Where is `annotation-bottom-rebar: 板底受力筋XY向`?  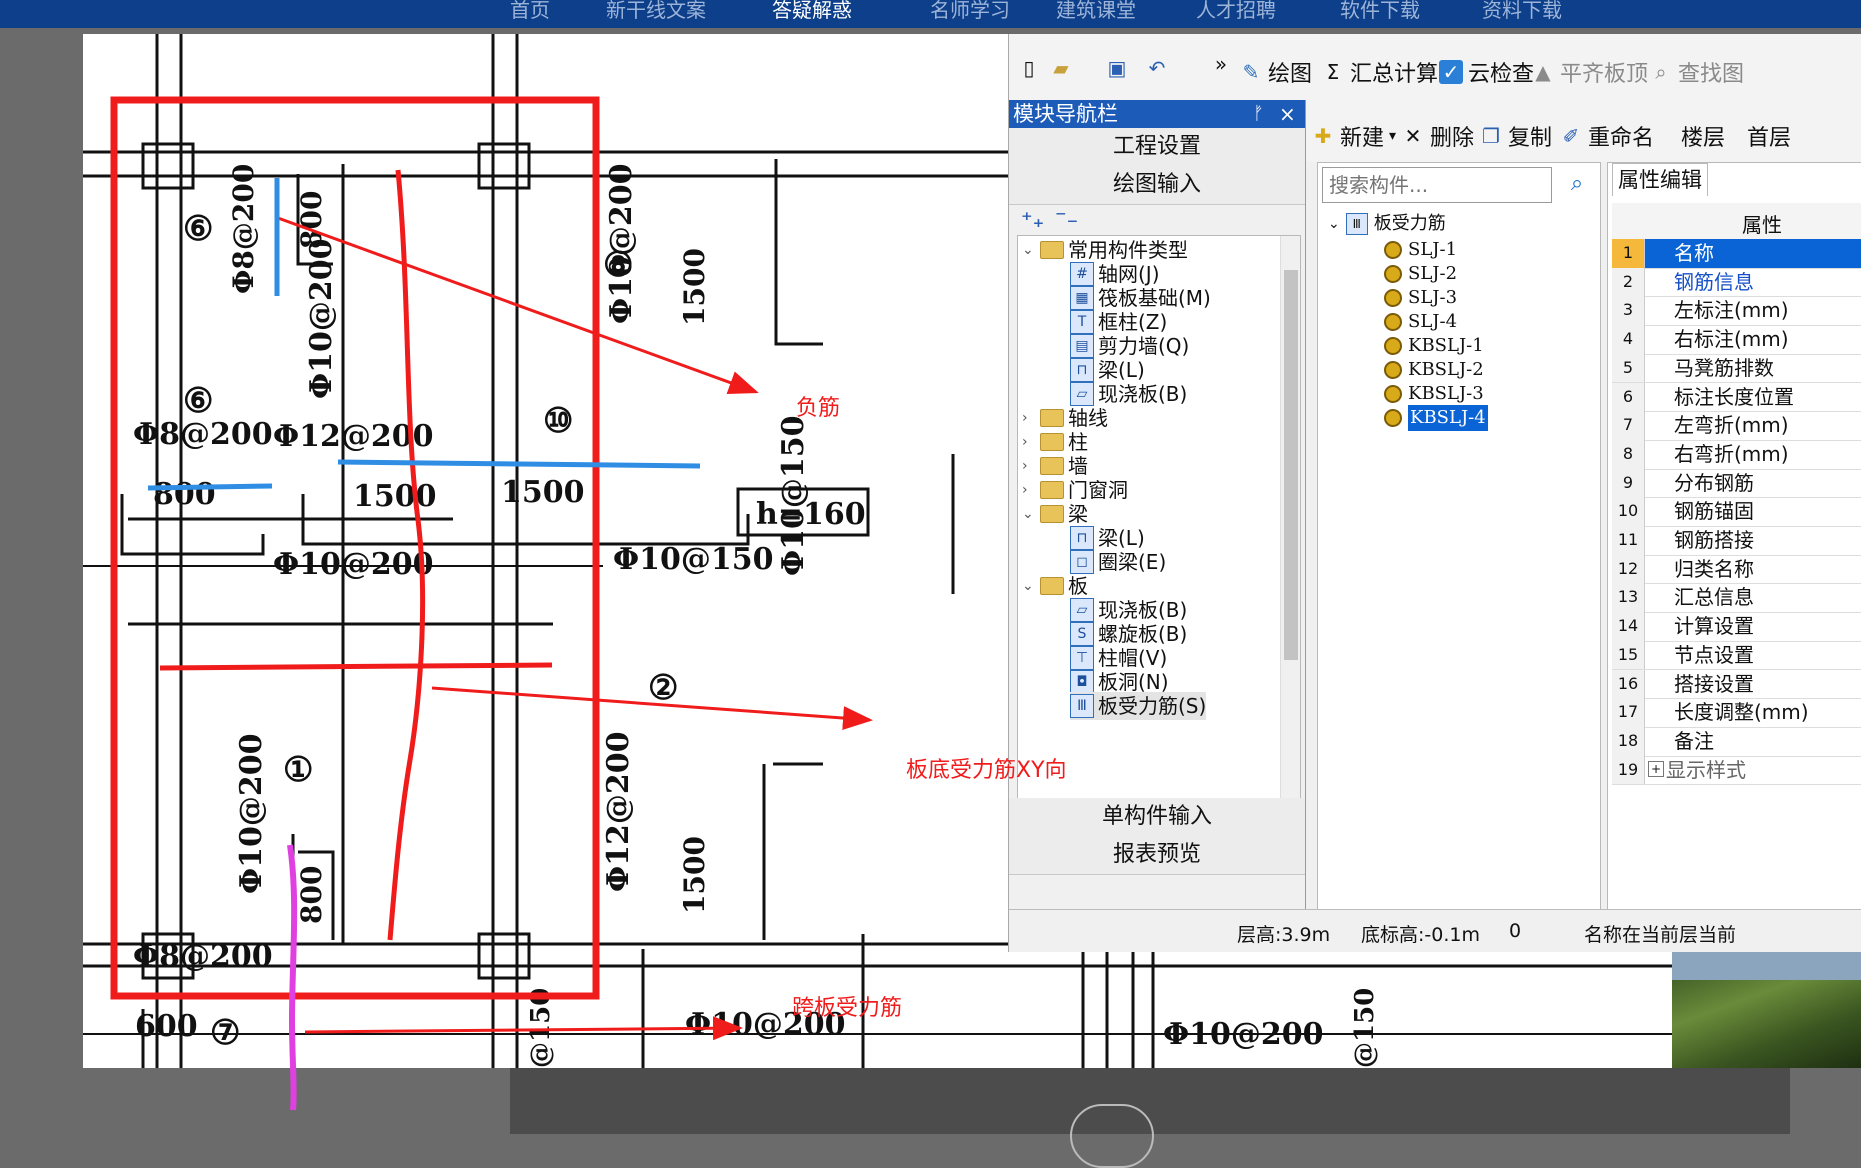 annotation-bottom-rebar: 板底受力筋XY向 is located at coordinates (986, 770).